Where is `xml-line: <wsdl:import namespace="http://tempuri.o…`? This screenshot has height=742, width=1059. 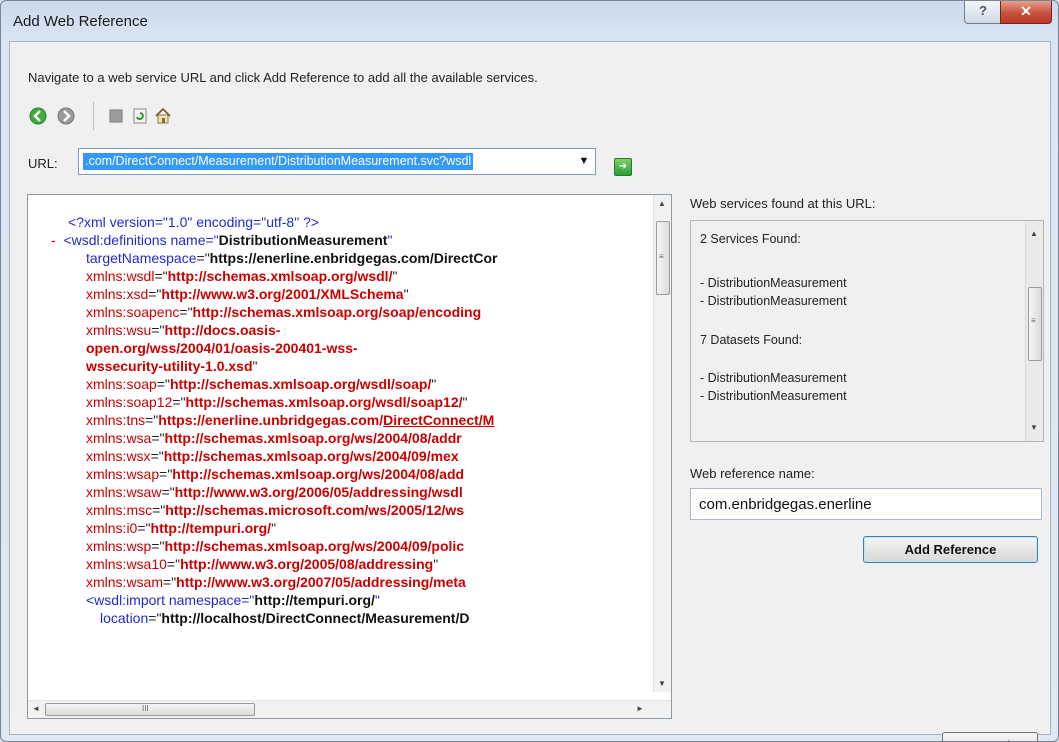 xml-line: <wsdl:import namespace="http://tempuri.o… is located at coordinates (233, 600).